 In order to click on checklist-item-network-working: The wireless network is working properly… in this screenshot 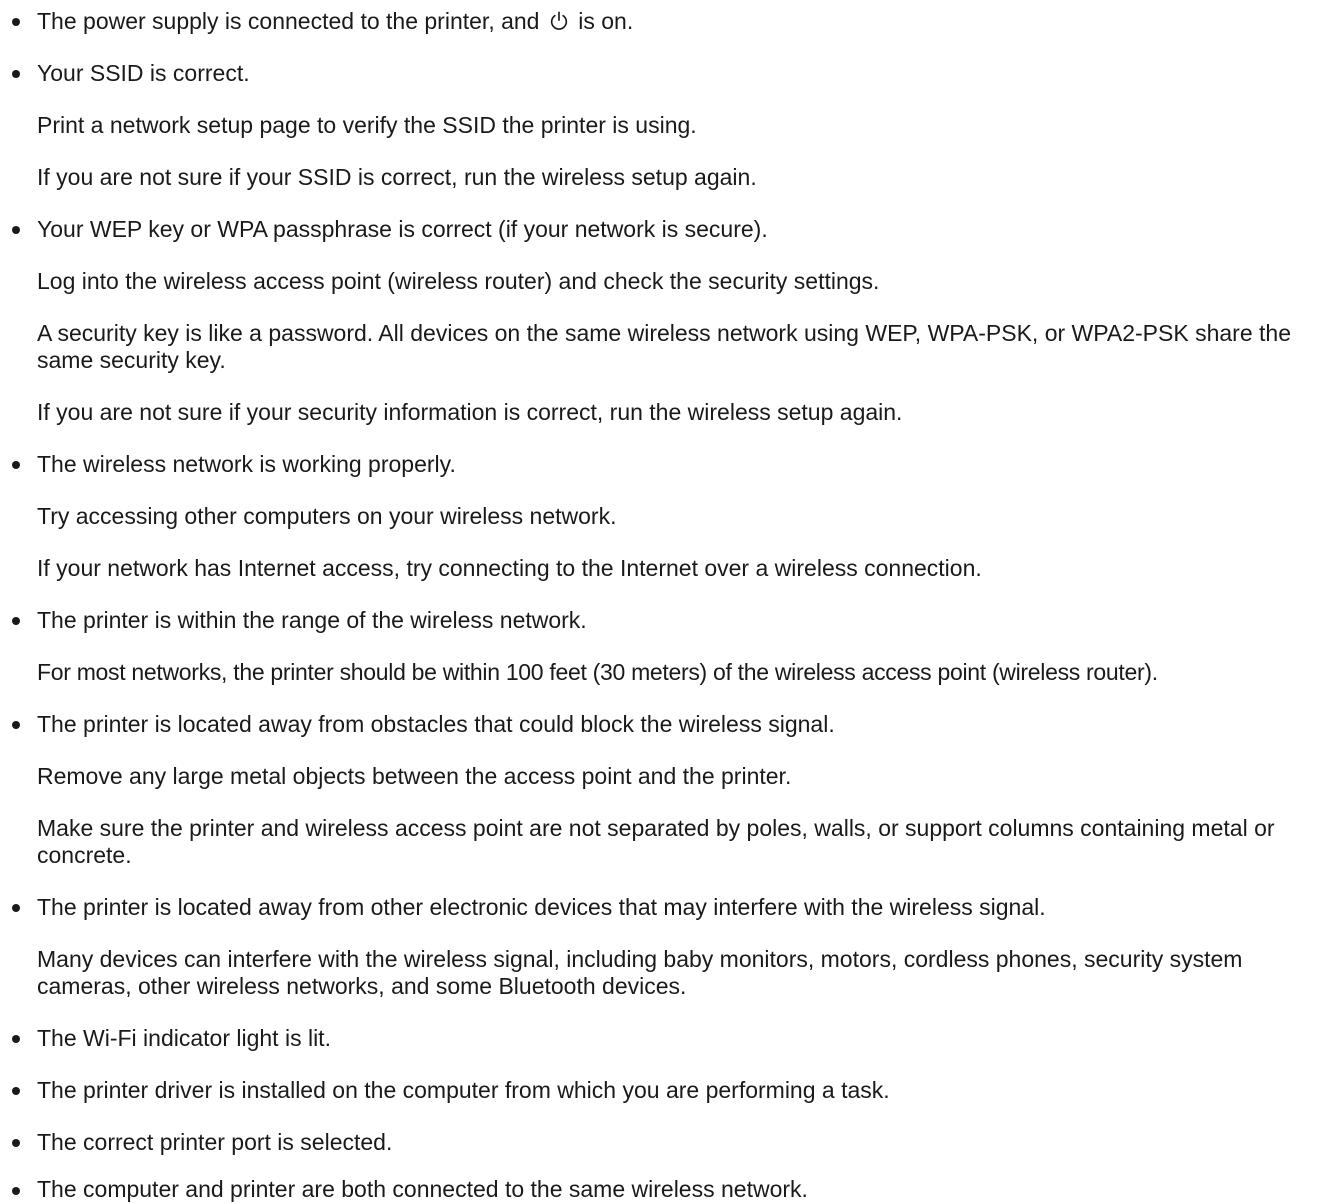, I will do `click(246, 464)`.